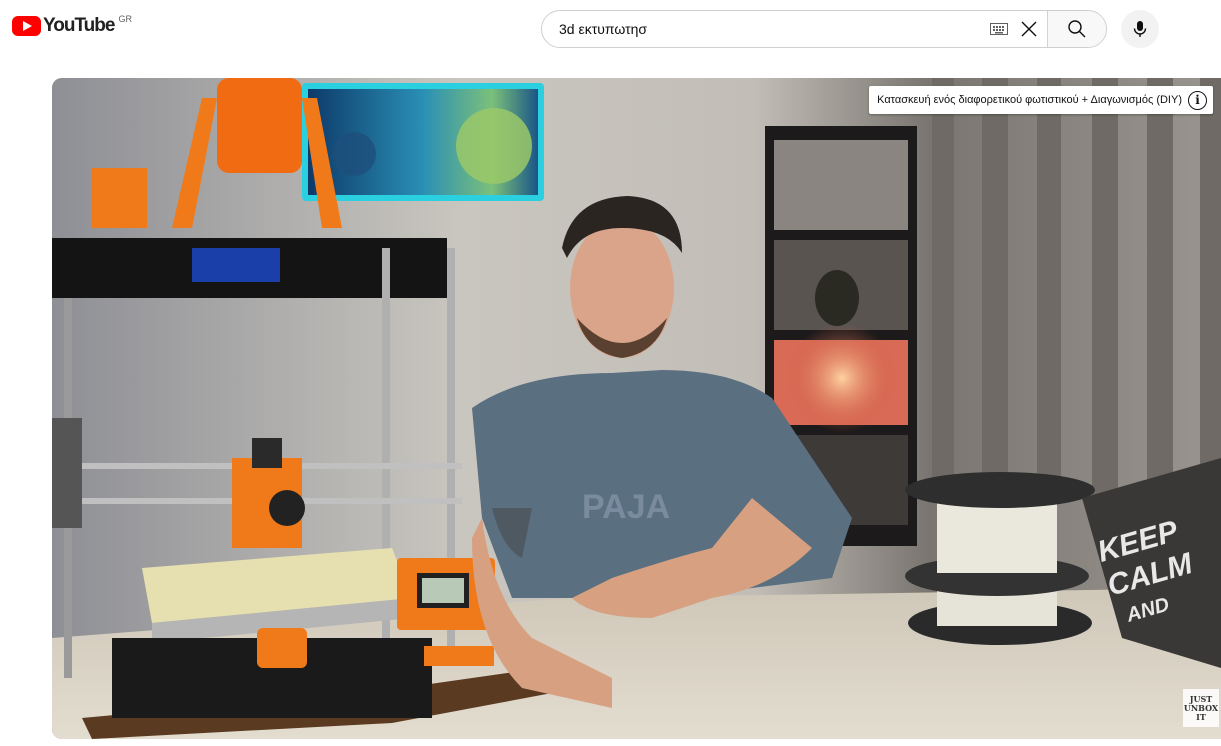 The width and height of the screenshot is (1221, 746). What do you see at coordinates (1197, 100) in the screenshot?
I see `info-icon: i` at bounding box center [1197, 100].